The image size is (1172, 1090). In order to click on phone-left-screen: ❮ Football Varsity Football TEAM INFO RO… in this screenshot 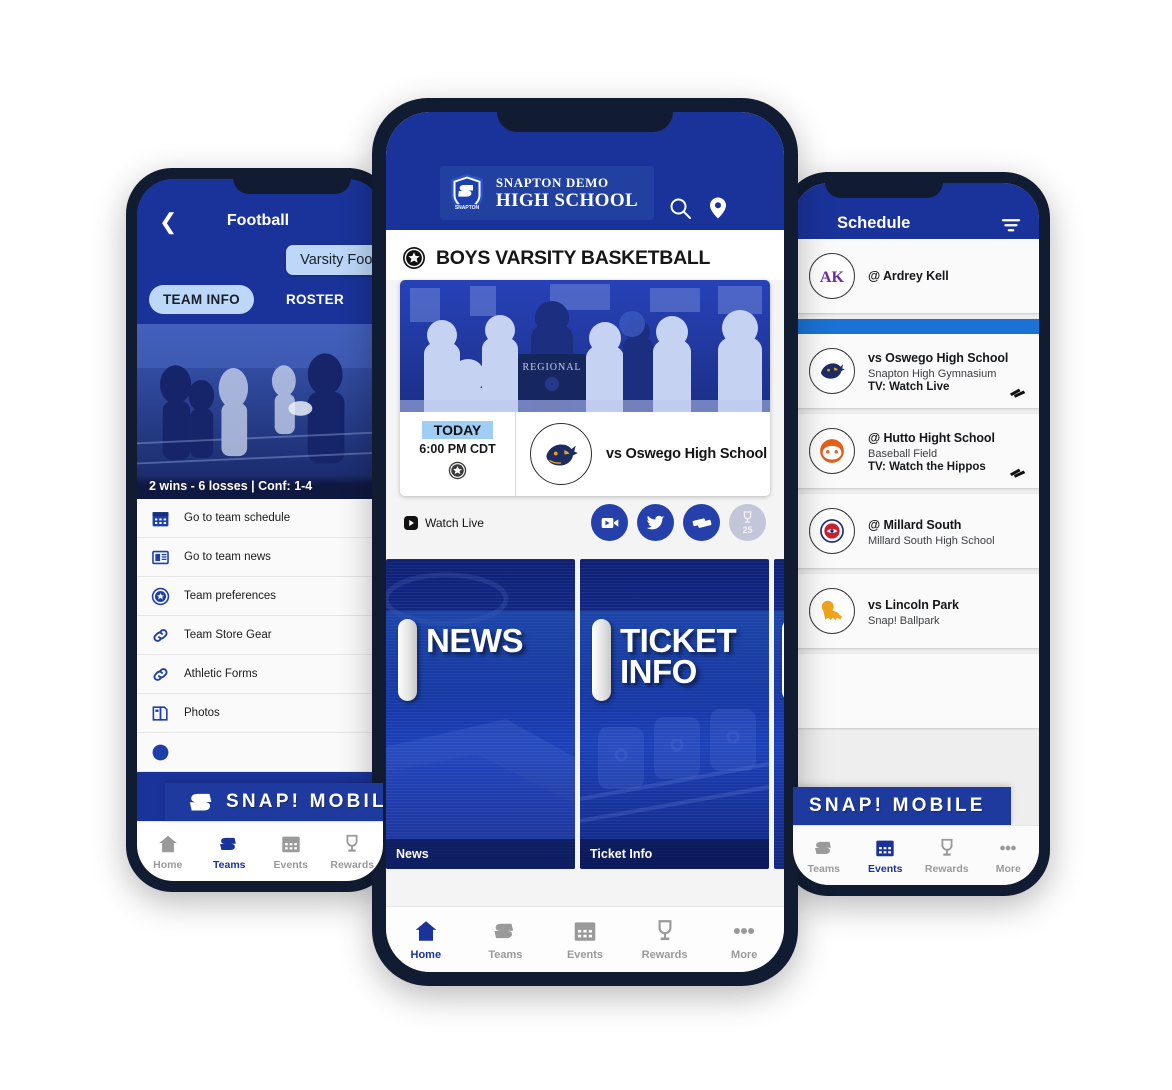, I will do `click(260, 530)`.